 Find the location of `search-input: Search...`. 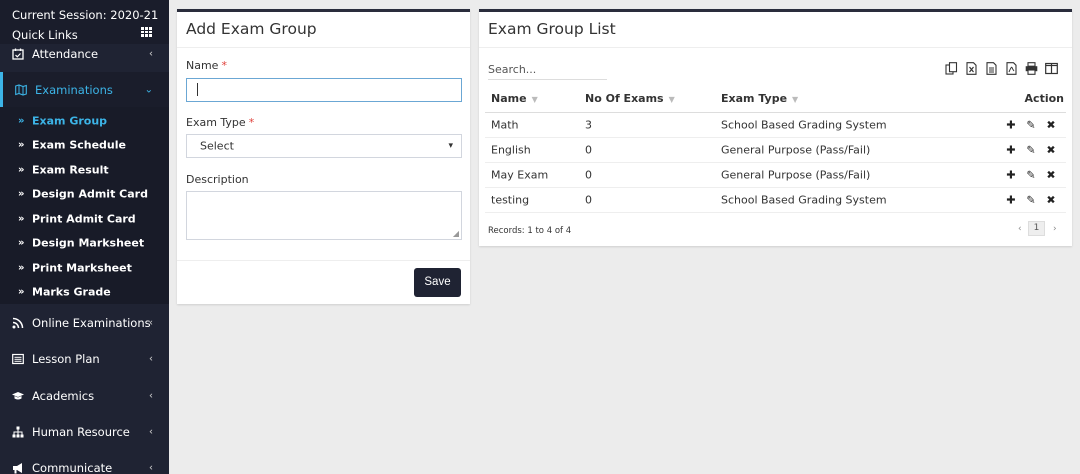

search-input: Search... is located at coordinates (547, 71).